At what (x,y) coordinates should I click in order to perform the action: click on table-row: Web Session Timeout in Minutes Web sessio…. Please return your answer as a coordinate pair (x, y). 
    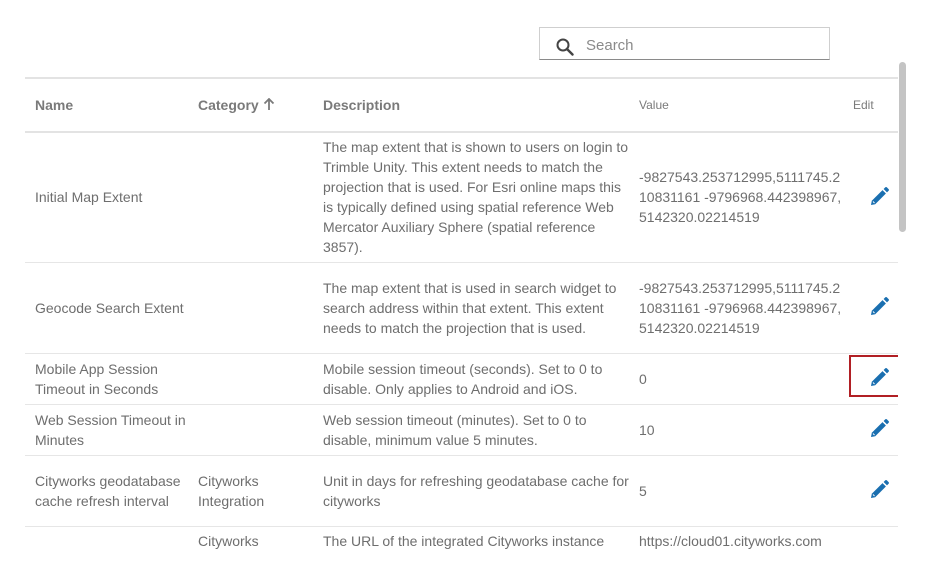
    Looking at the image, I should click on (461, 430).